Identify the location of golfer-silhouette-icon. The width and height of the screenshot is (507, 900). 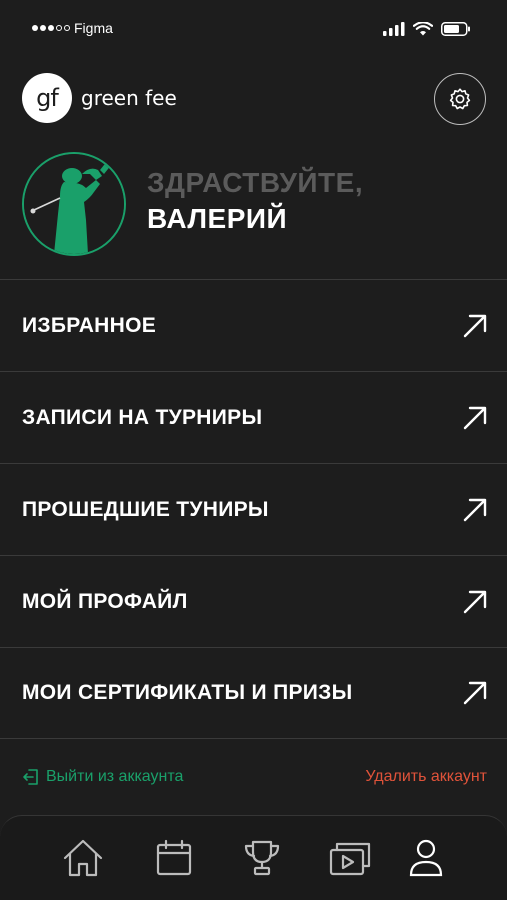
(74, 204).